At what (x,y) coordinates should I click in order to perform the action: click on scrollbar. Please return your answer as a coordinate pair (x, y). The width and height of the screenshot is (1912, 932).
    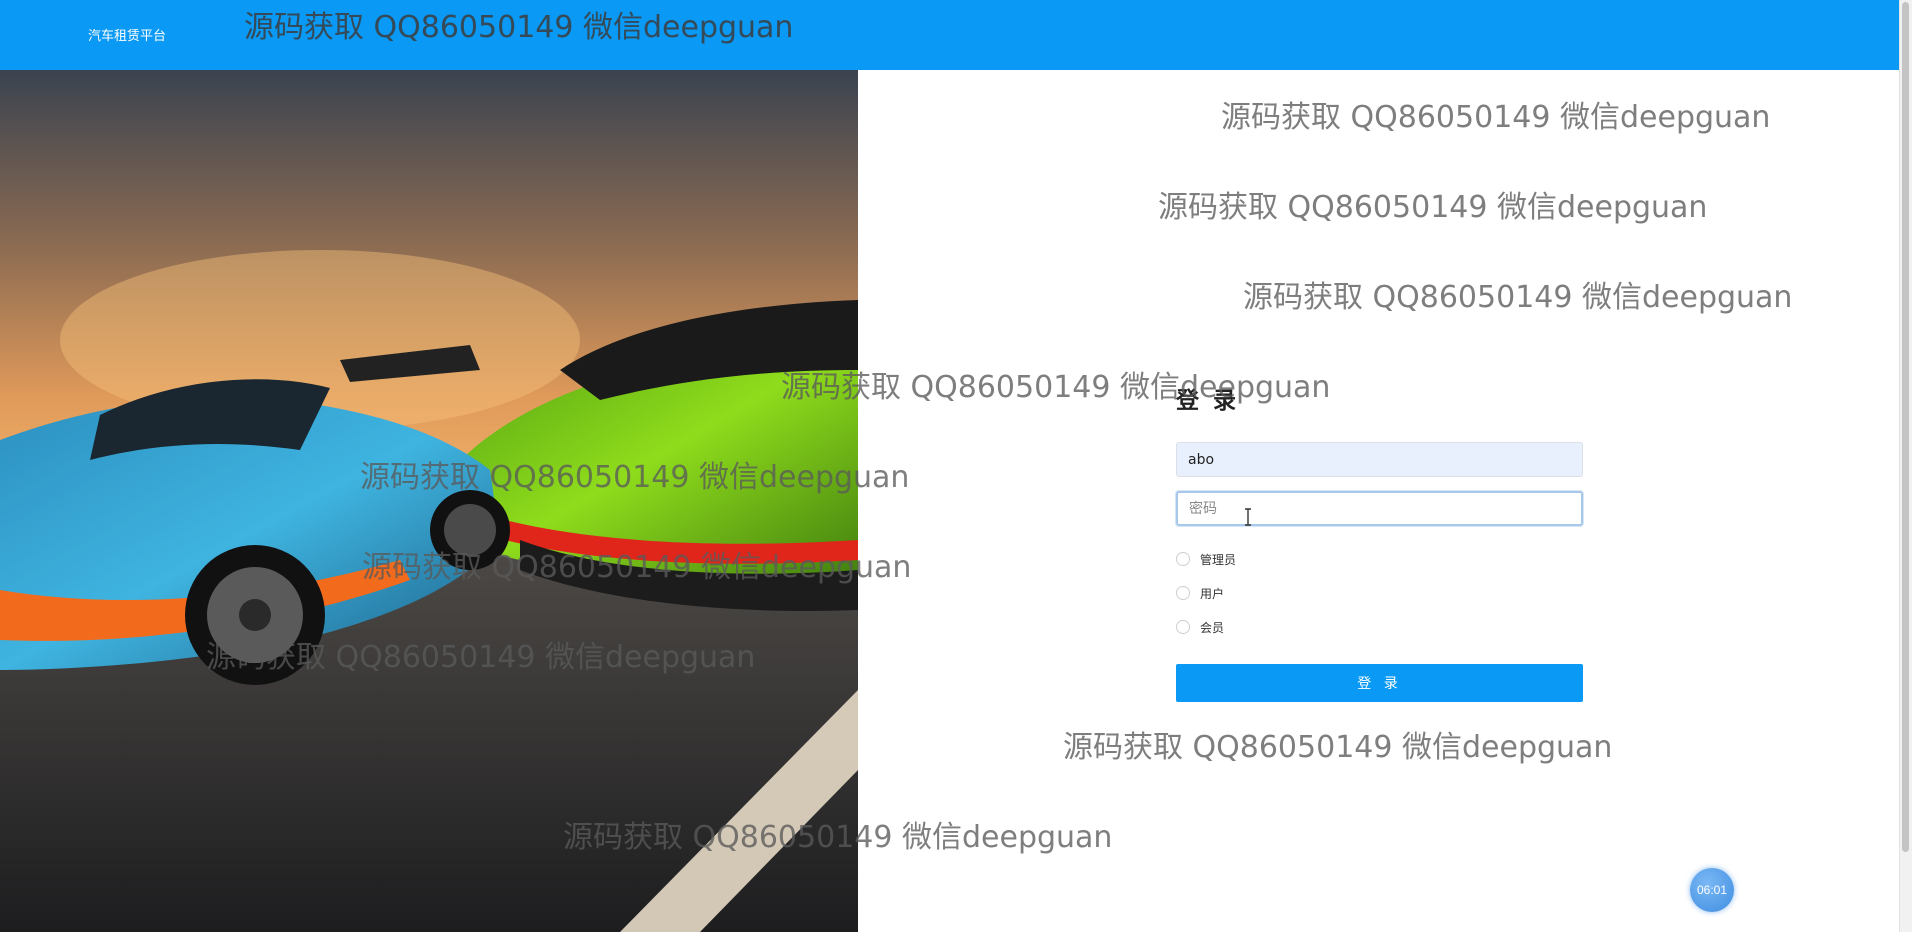
    Looking at the image, I should click on (1905, 466).